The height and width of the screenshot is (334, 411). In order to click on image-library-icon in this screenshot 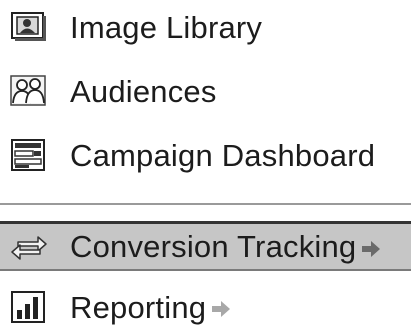, I will do `click(28, 26)`.